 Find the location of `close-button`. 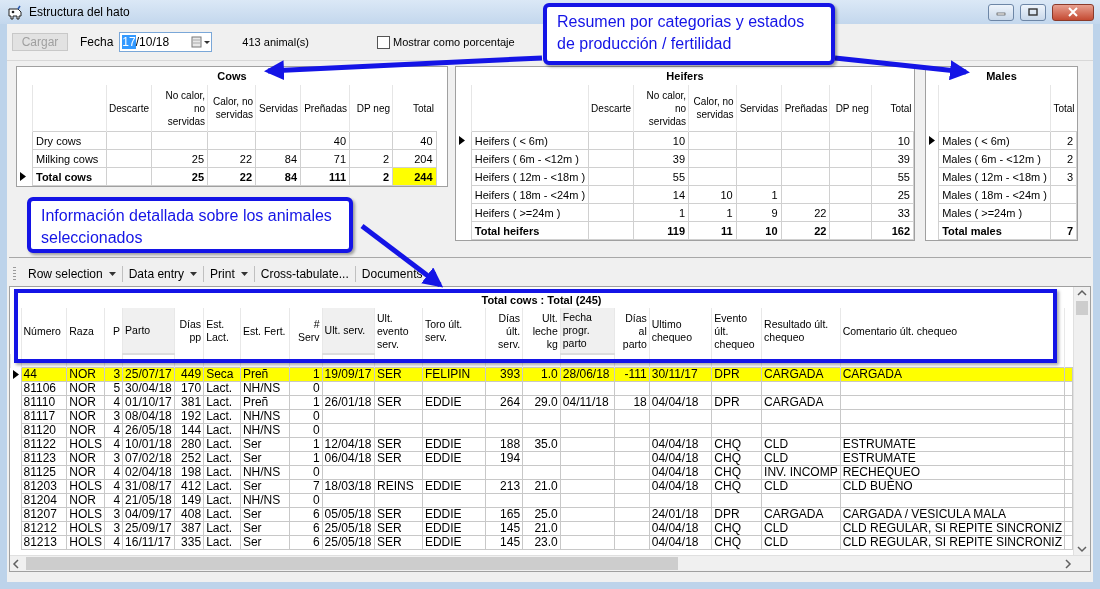

close-button is located at coordinates (1073, 12).